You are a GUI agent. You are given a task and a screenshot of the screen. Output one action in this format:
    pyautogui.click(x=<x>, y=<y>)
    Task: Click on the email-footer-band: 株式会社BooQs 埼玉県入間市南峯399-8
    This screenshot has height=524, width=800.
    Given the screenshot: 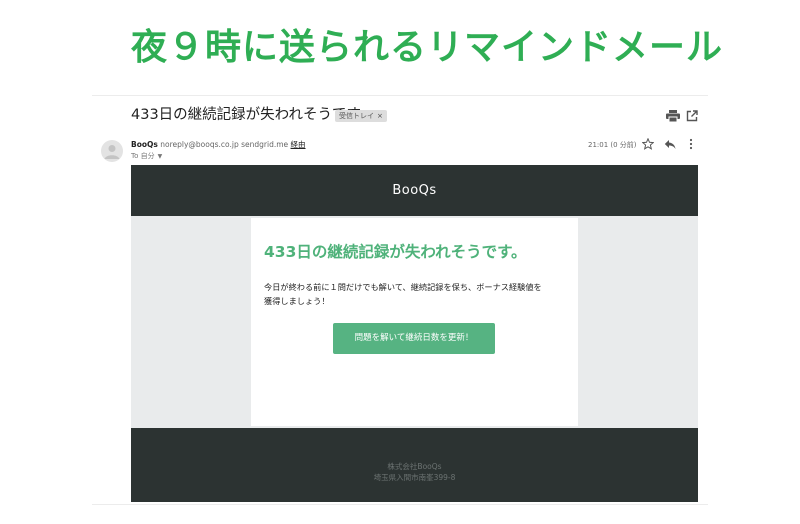 What is the action you would take?
    pyautogui.click(x=414, y=465)
    